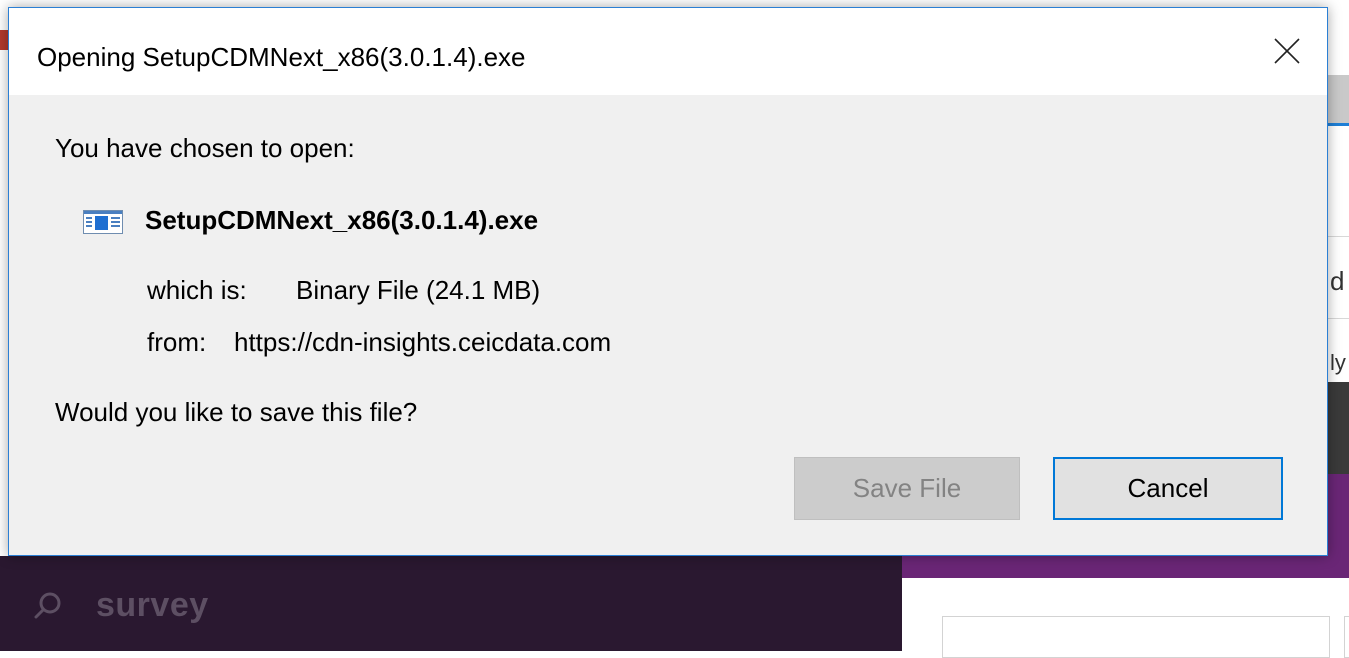 Image resolution: width=1349 pixels, height=658 pixels. Describe the element at coordinates (342, 220) in the screenshot. I see `file-name: SetupCDMNext_x86(3.0.1.4).exe` at that location.